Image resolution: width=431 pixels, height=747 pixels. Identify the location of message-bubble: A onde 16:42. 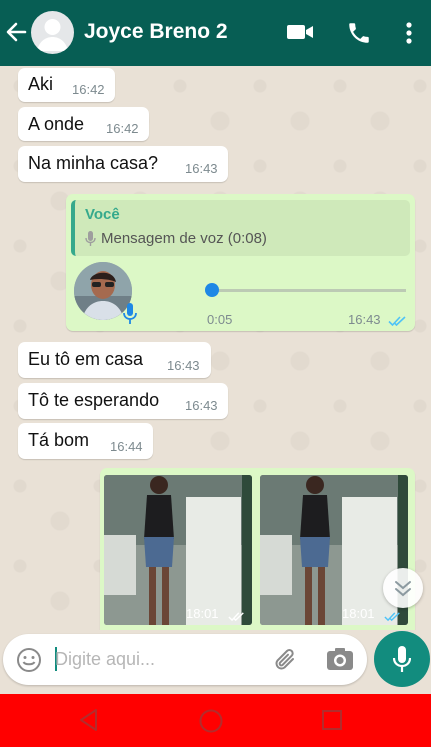
(83, 124).